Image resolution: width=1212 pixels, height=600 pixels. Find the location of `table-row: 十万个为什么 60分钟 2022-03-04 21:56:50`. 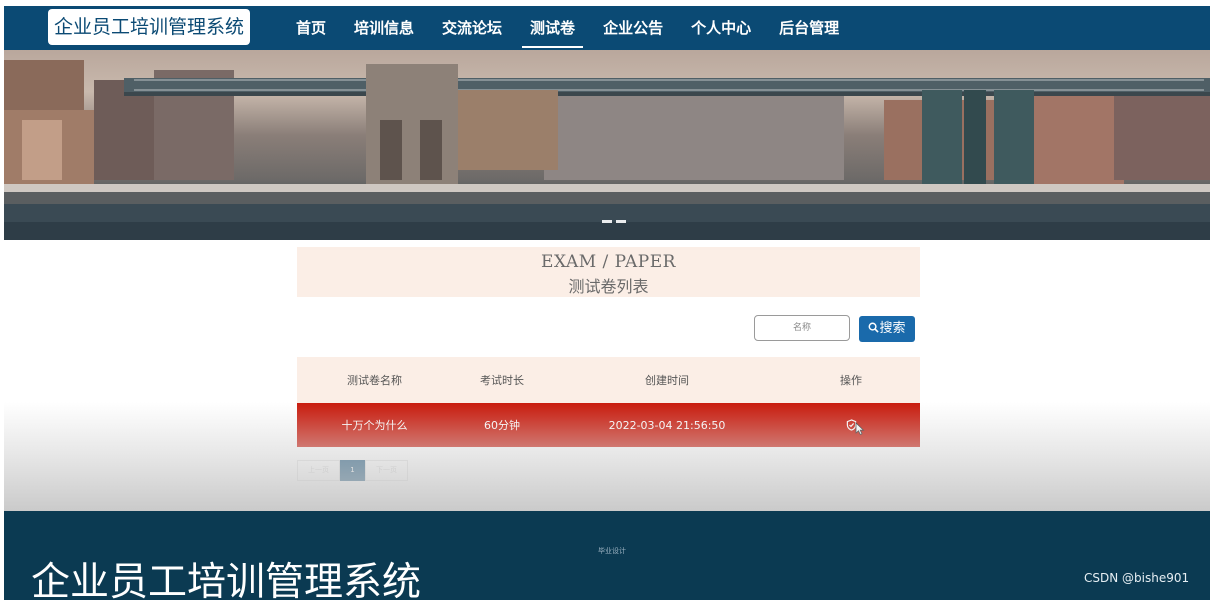

table-row: 十万个为什么 60分钟 2022-03-04 21:56:50 is located at coordinates (608, 425).